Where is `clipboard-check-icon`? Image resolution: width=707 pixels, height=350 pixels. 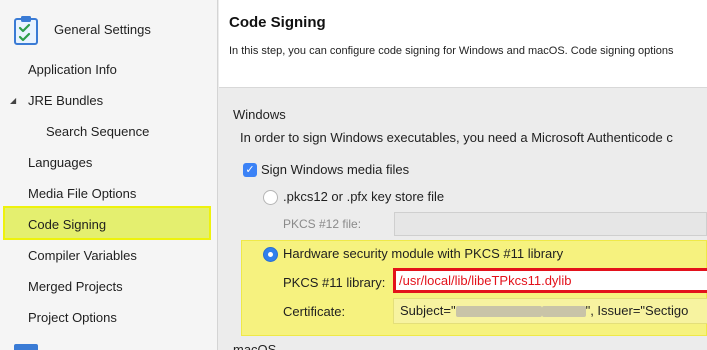
clipboard-check-icon is located at coordinates (26, 30).